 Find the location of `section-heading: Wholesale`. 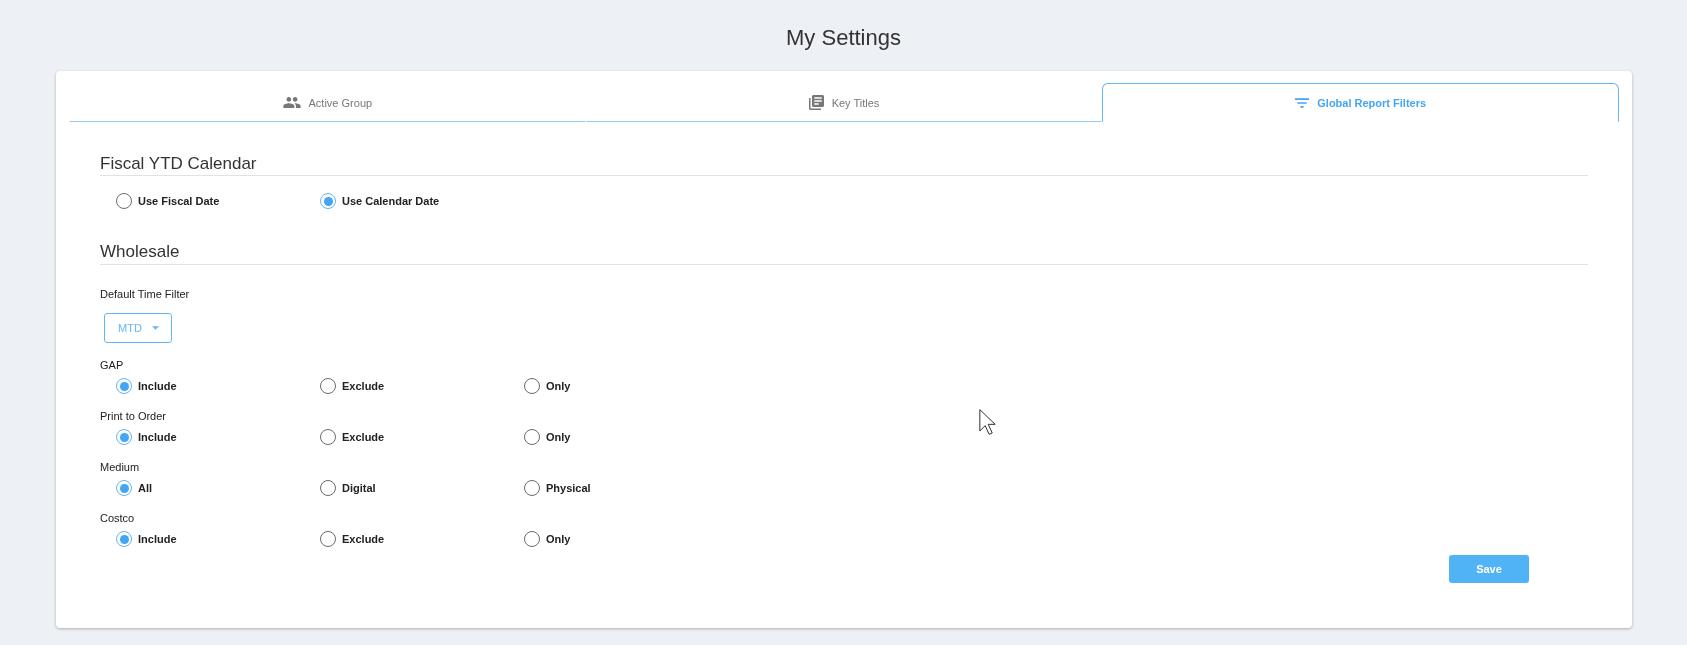

section-heading: Wholesale is located at coordinates (140, 252).